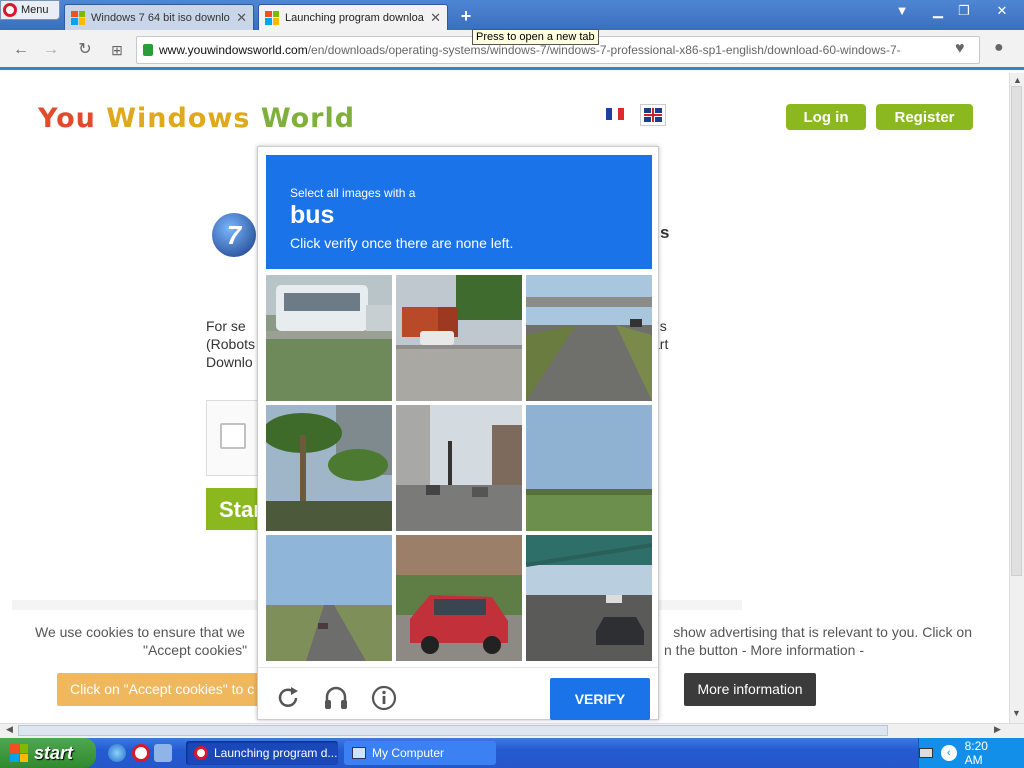  What do you see at coordinates (1002, 11) in the screenshot?
I see `close-window-icon: ✕` at bounding box center [1002, 11].